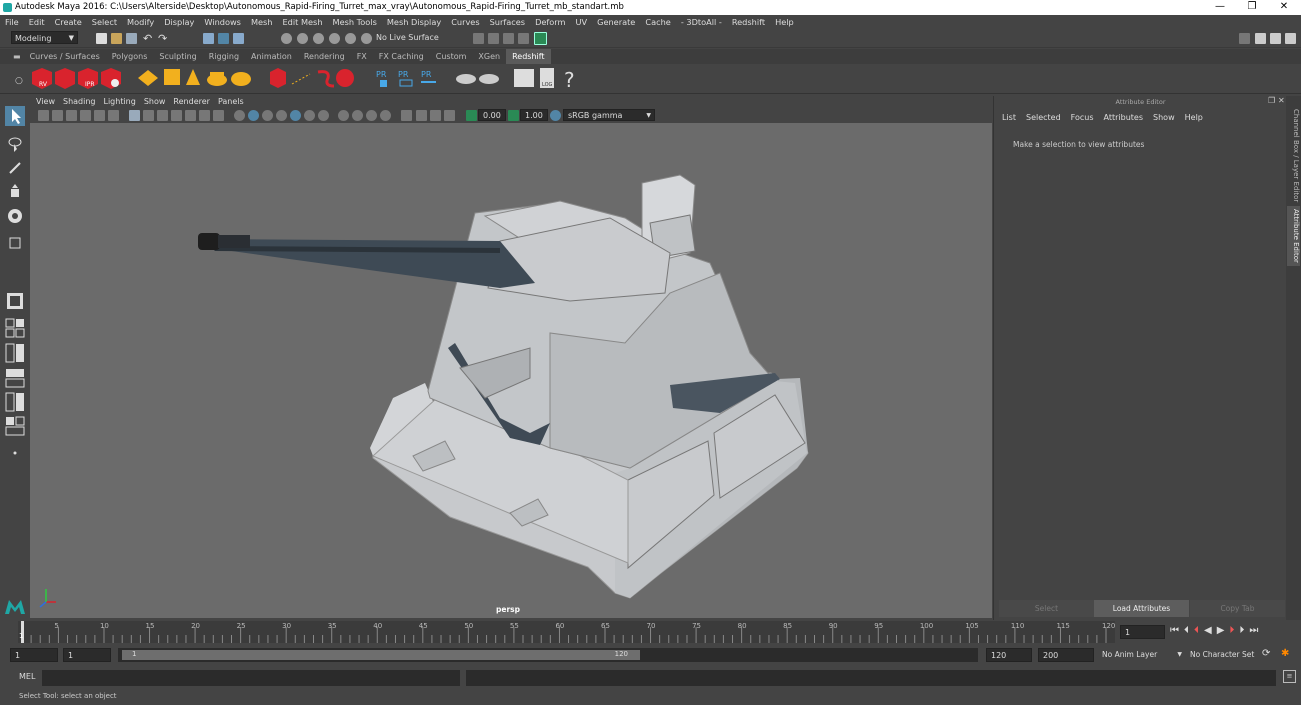 The height and width of the screenshot is (705, 1301). What do you see at coordinates (1293, 156) in the screenshot?
I see `channel-box-tab: Channel Box / Layer Editor` at bounding box center [1293, 156].